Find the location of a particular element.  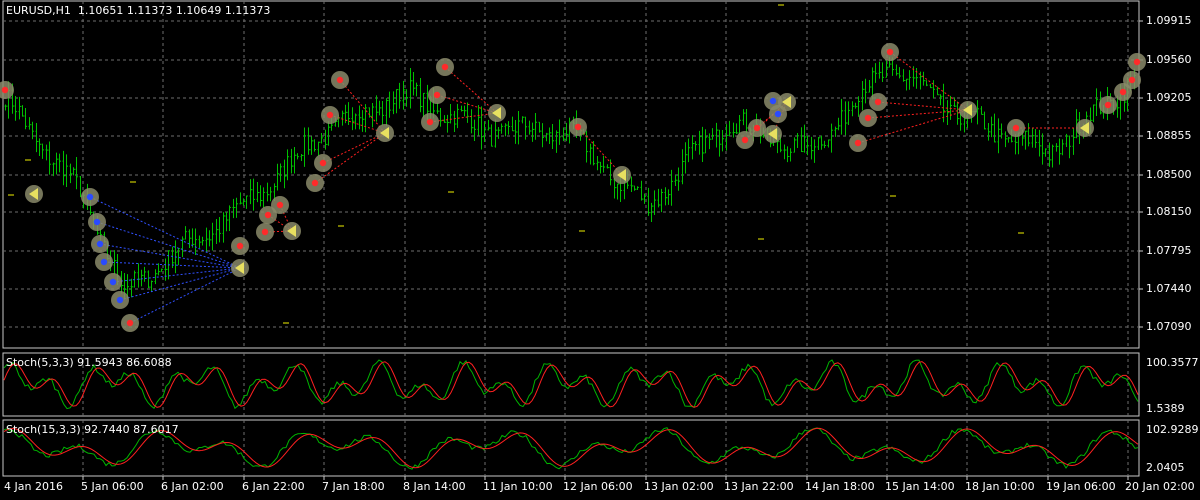

stoch2-values: 92.7440 87.6017 is located at coordinates (131, 429).